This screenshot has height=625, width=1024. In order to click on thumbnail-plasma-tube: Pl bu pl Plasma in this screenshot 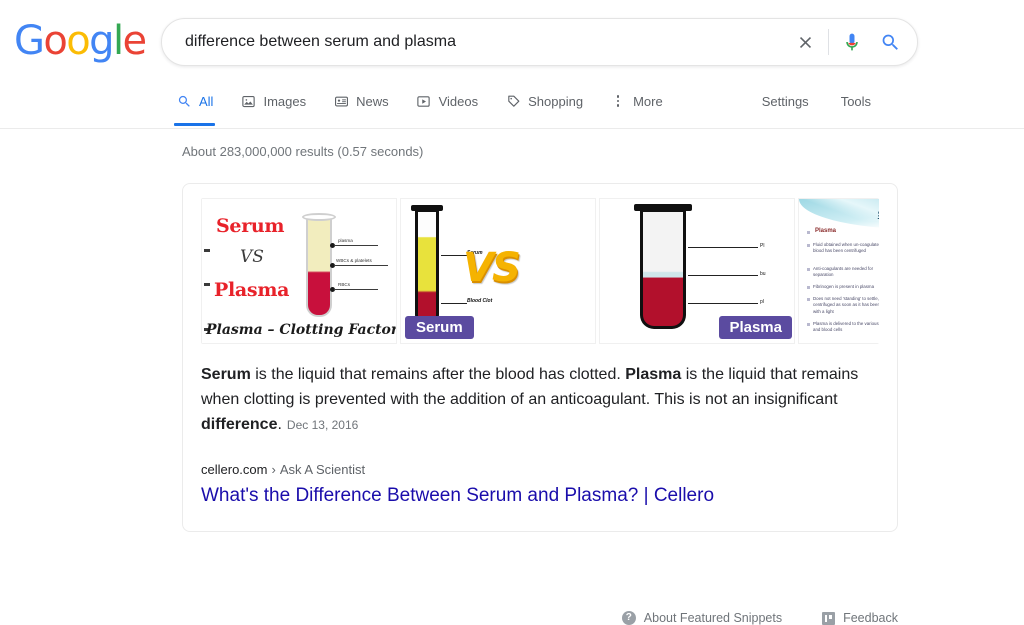, I will do `click(697, 271)`.